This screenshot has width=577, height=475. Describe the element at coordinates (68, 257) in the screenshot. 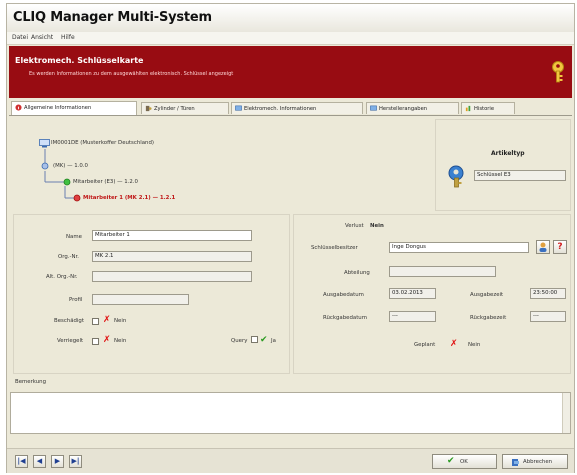

I see `org-number-label: Org.-Nr.` at that location.